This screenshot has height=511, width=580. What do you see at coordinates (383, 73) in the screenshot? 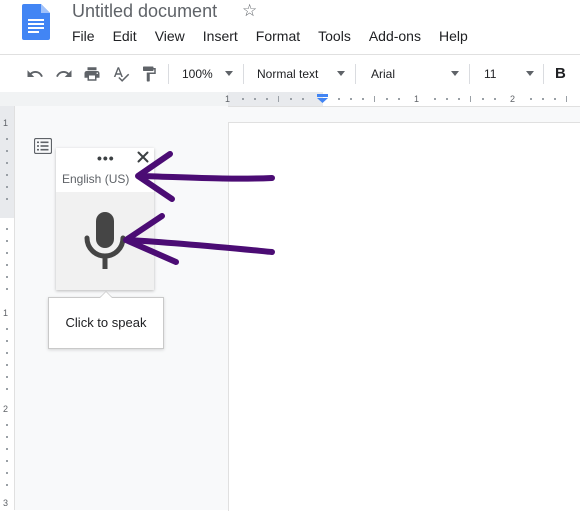
I see `font-family-value: Arial` at bounding box center [383, 73].